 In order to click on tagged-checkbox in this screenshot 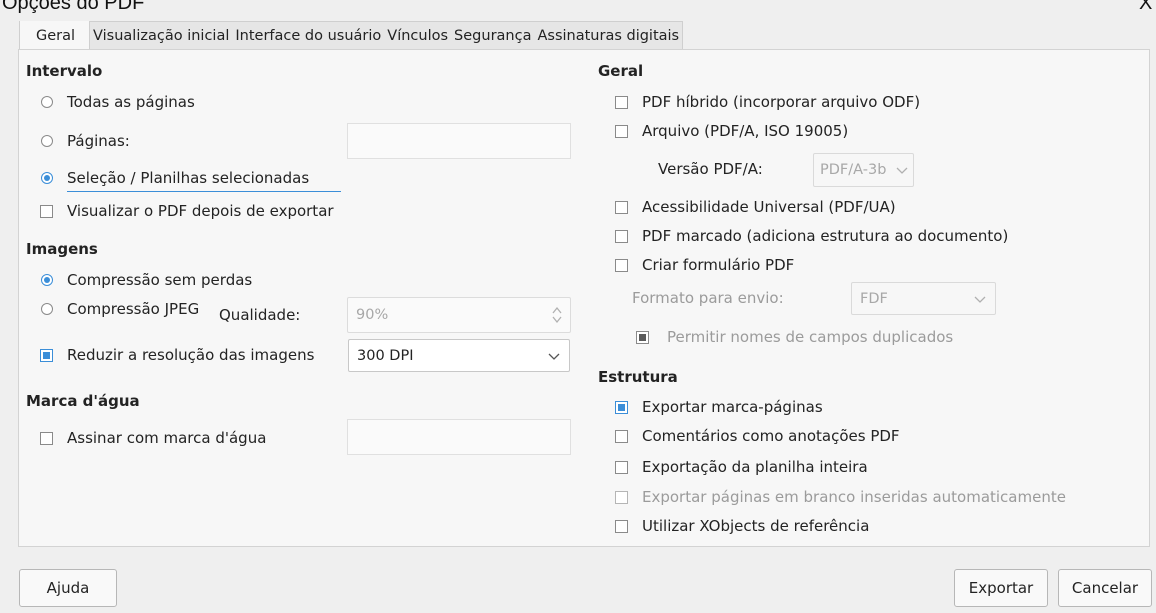, I will do `click(621, 236)`.